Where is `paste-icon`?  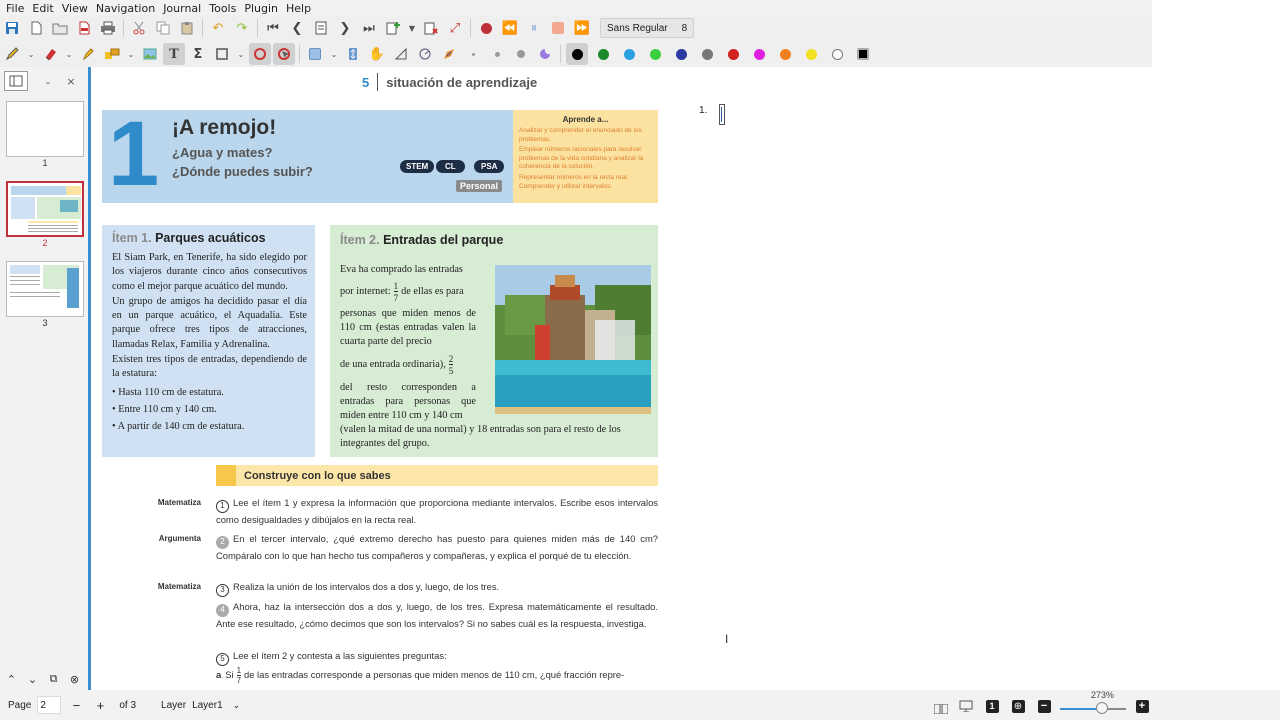
paste-icon is located at coordinates (187, 28).